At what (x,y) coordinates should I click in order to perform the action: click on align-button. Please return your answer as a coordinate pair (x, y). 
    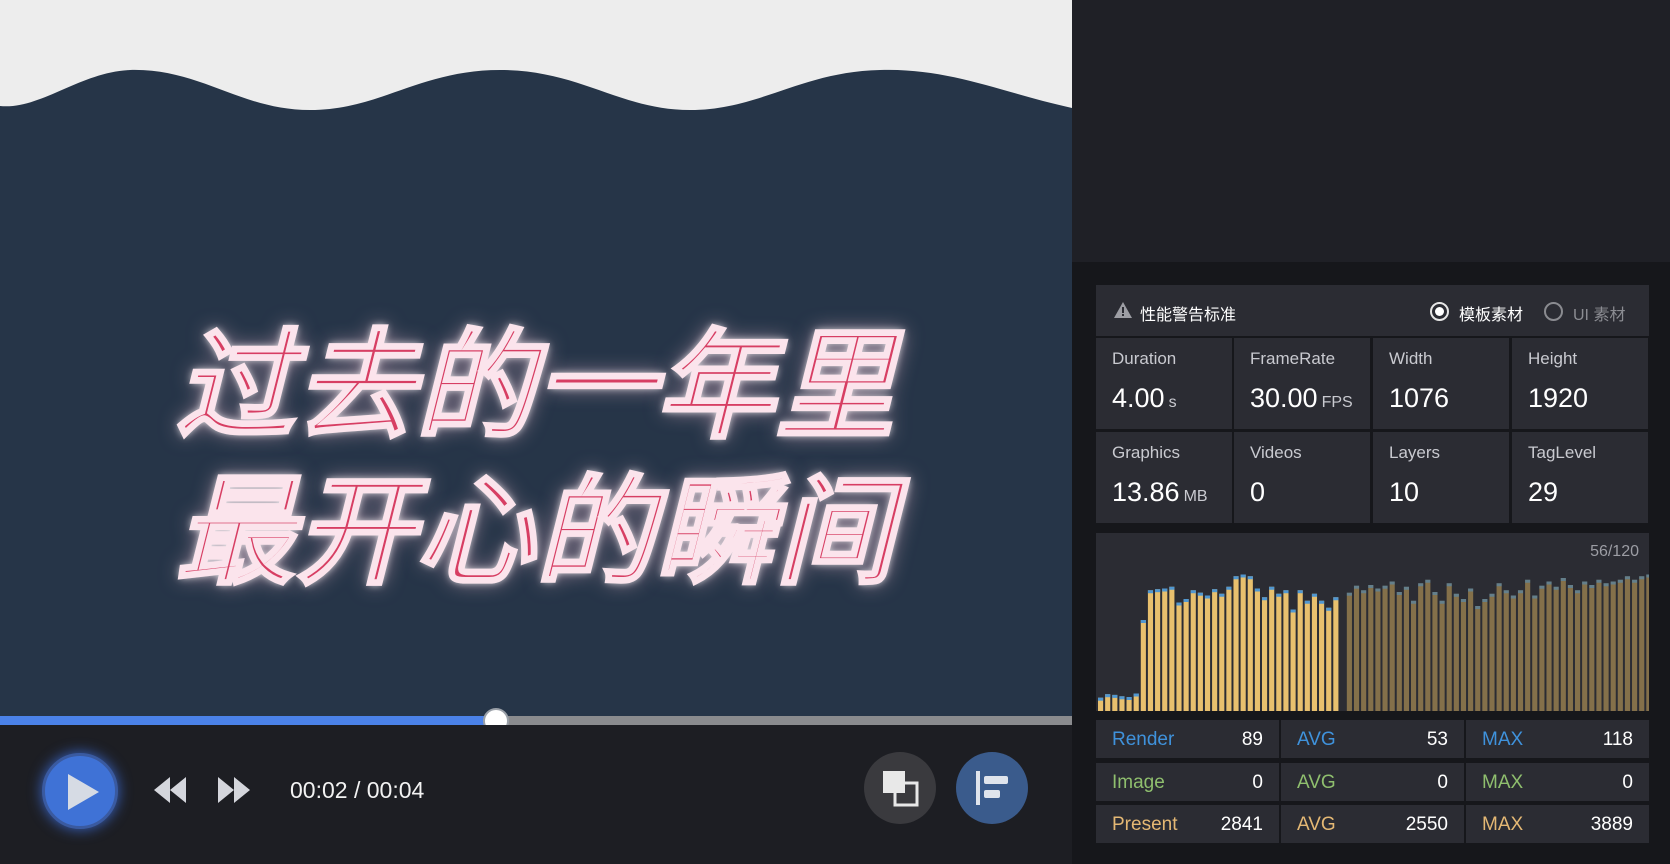
    Looking at the image, I should click on (992, 788).